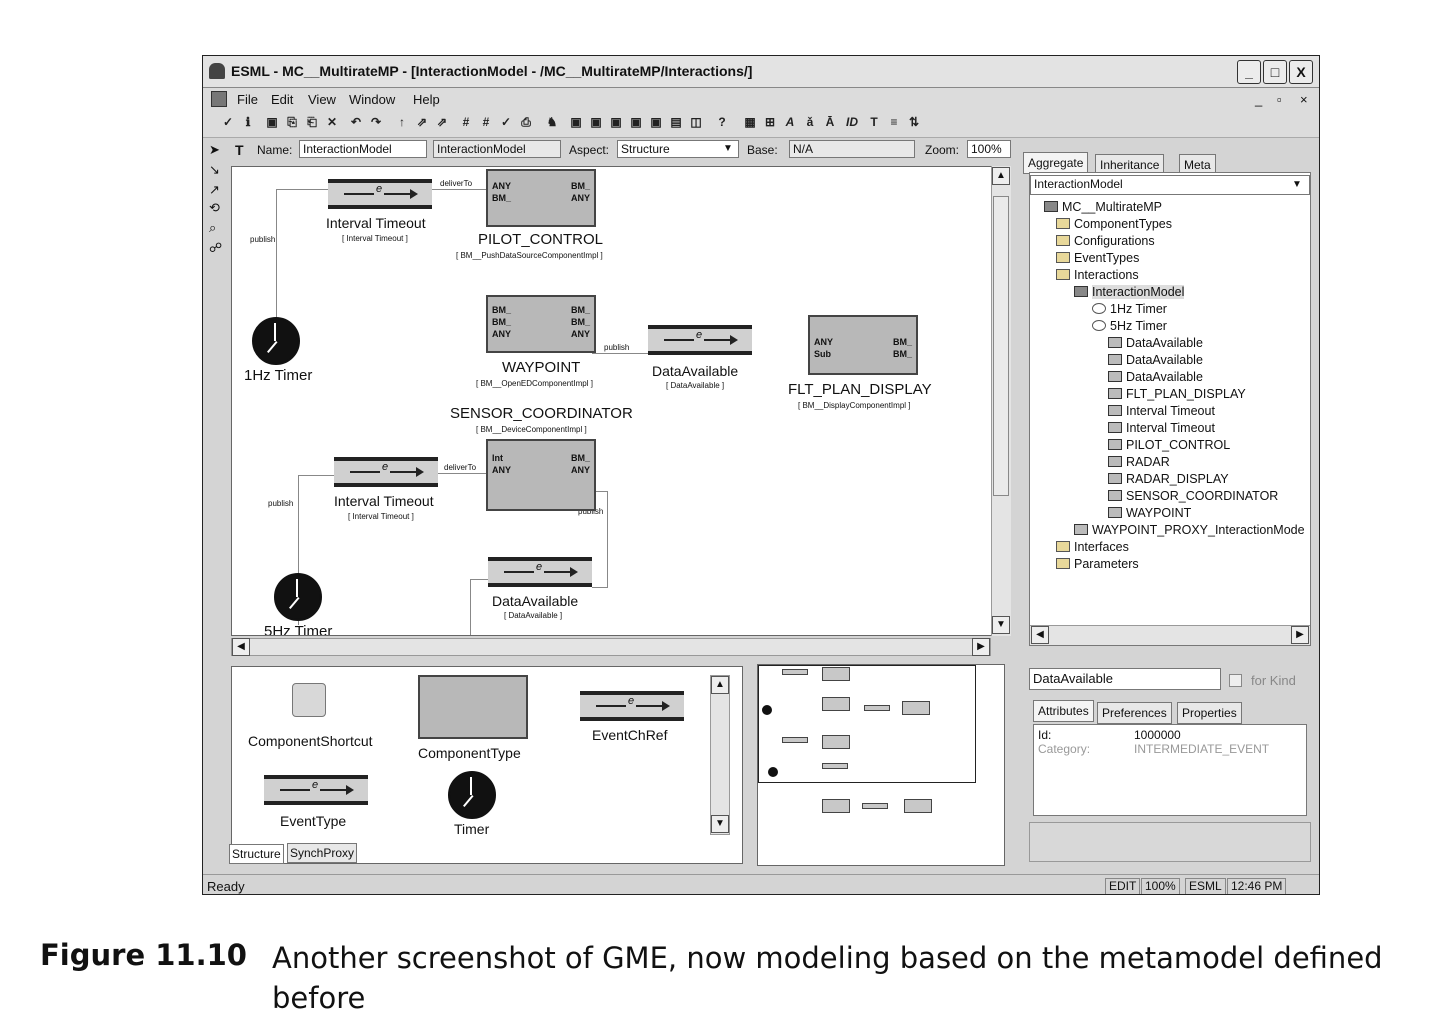 Image resolution: width=1432 pixels, height=1026 pixels. Describe the element at coordinates (1301, 72) in the screenshot. I see `close-button: X` at that location.